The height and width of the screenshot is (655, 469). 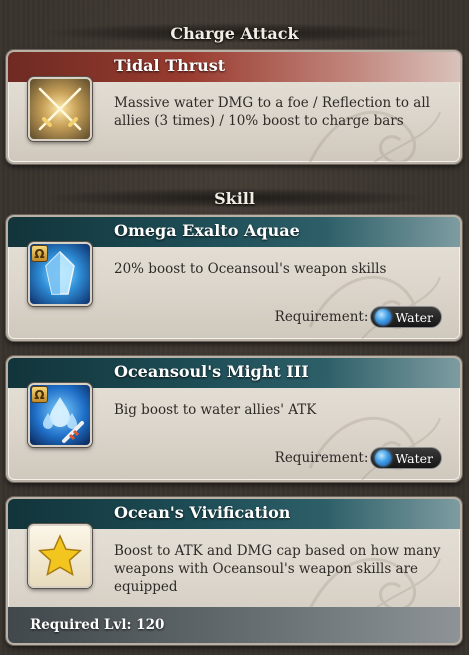 I want to click on section-title-skill: Skill, so click(x=234, y=198).